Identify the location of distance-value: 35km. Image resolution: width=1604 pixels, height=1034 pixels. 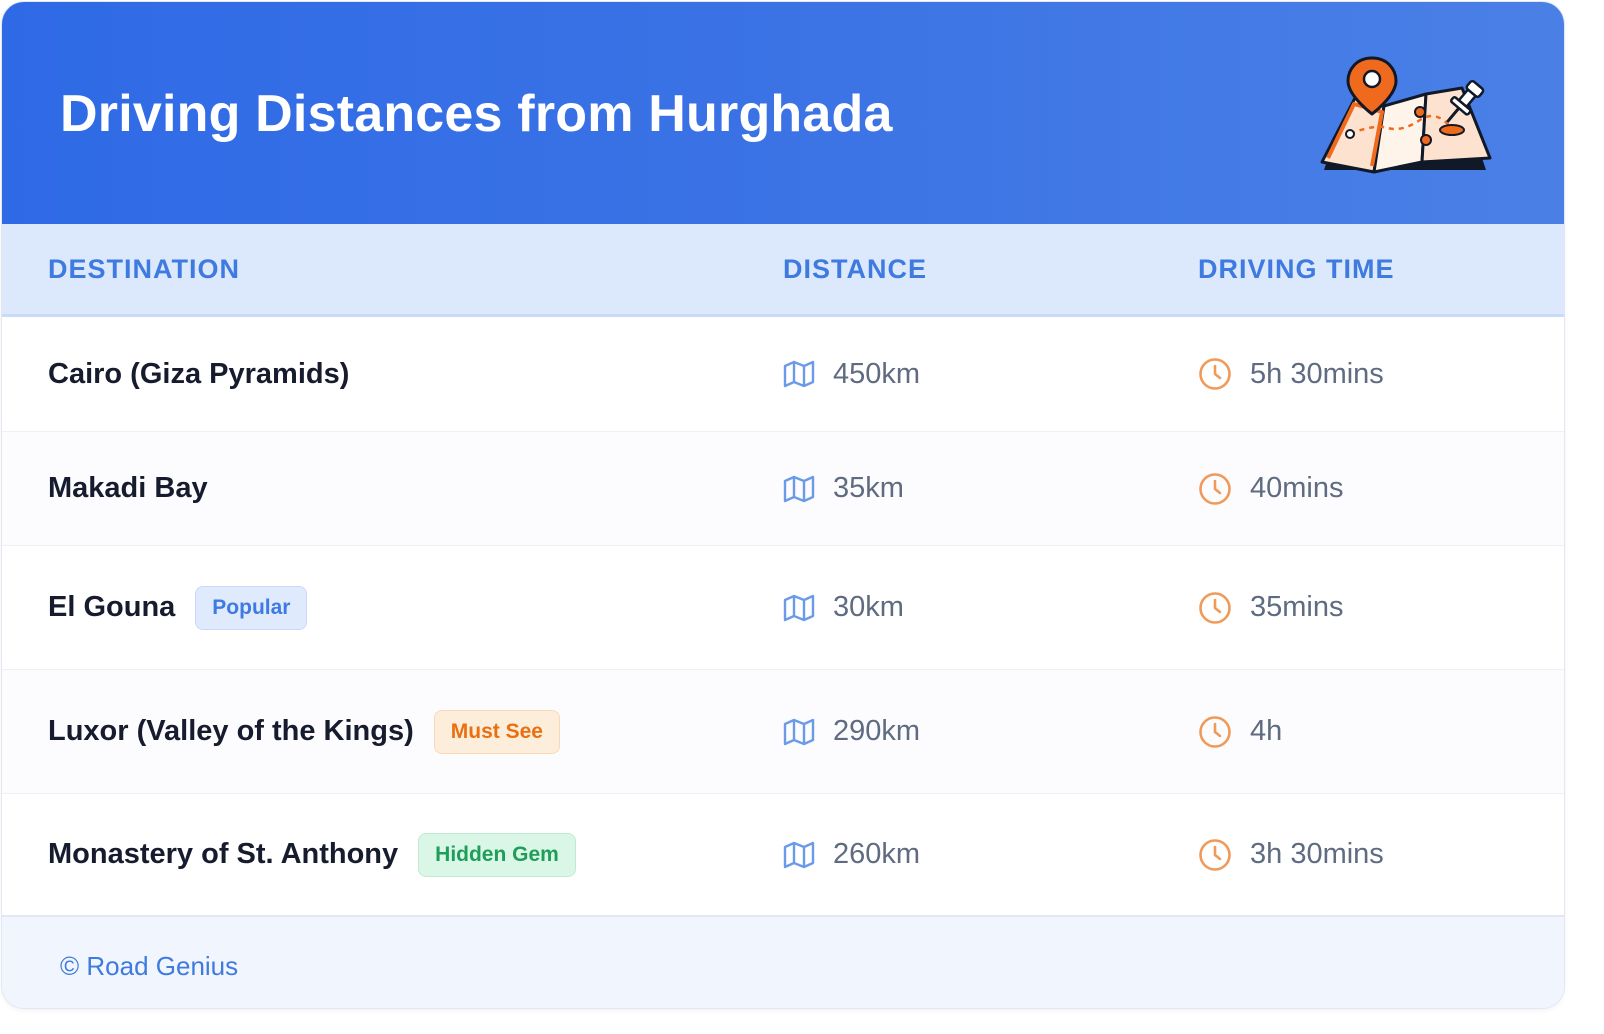
(868, 488).